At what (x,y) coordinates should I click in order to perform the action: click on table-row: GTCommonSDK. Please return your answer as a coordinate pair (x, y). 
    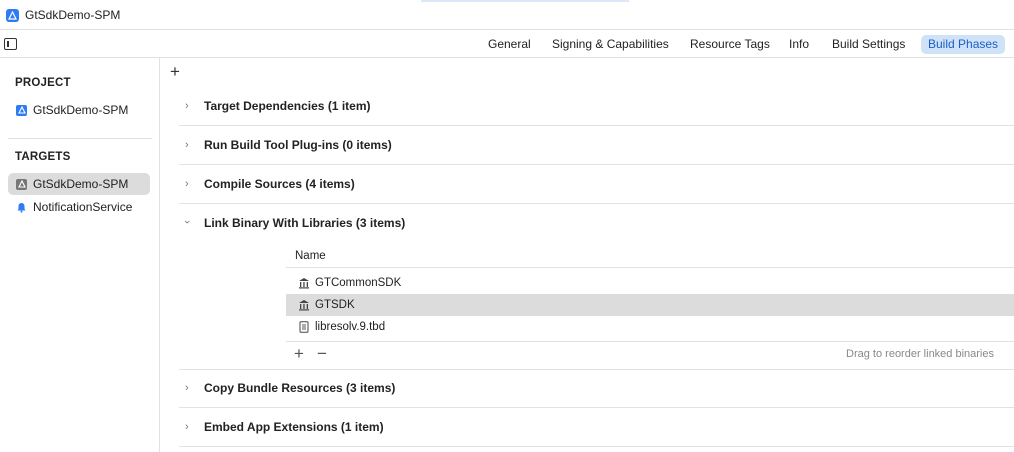
    Looking at the image, I should click on (650, 283).